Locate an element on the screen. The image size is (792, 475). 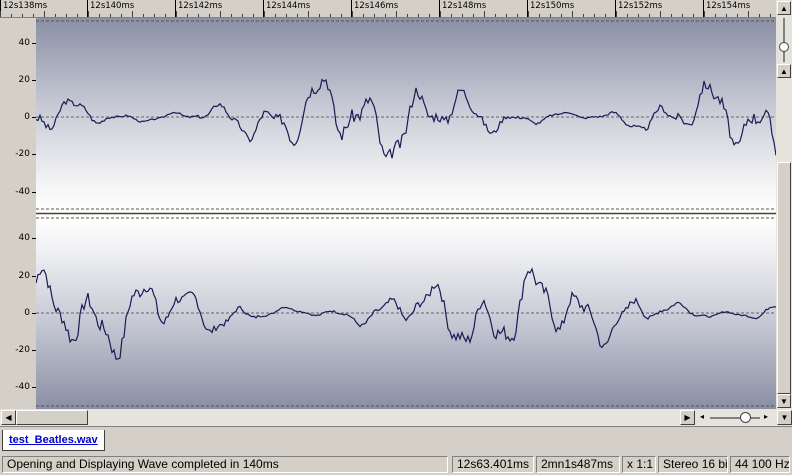
arrow-left-icon: ◀ is located at coordinates (8, 417).